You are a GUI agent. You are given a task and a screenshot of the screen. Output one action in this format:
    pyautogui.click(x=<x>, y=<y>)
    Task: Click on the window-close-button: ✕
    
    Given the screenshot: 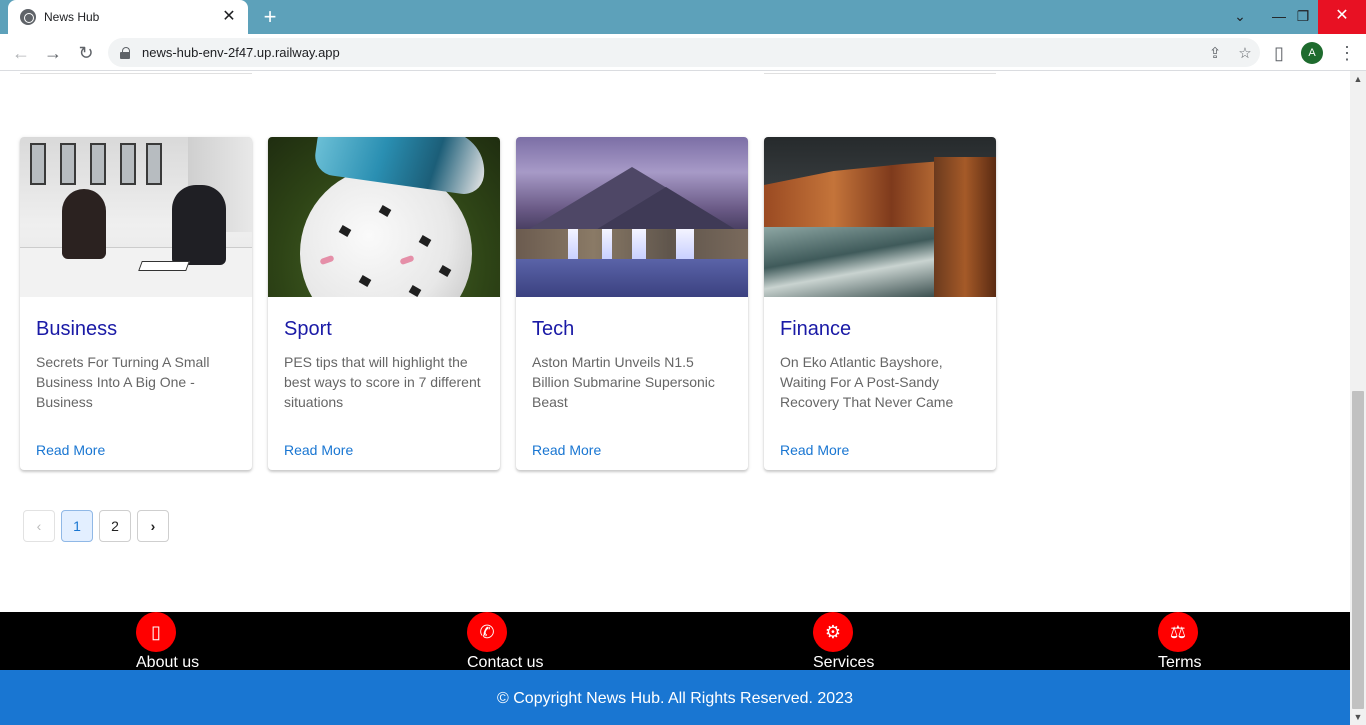 What is the action you would take?
    pyautogui.click(x=1342, y=17)
    